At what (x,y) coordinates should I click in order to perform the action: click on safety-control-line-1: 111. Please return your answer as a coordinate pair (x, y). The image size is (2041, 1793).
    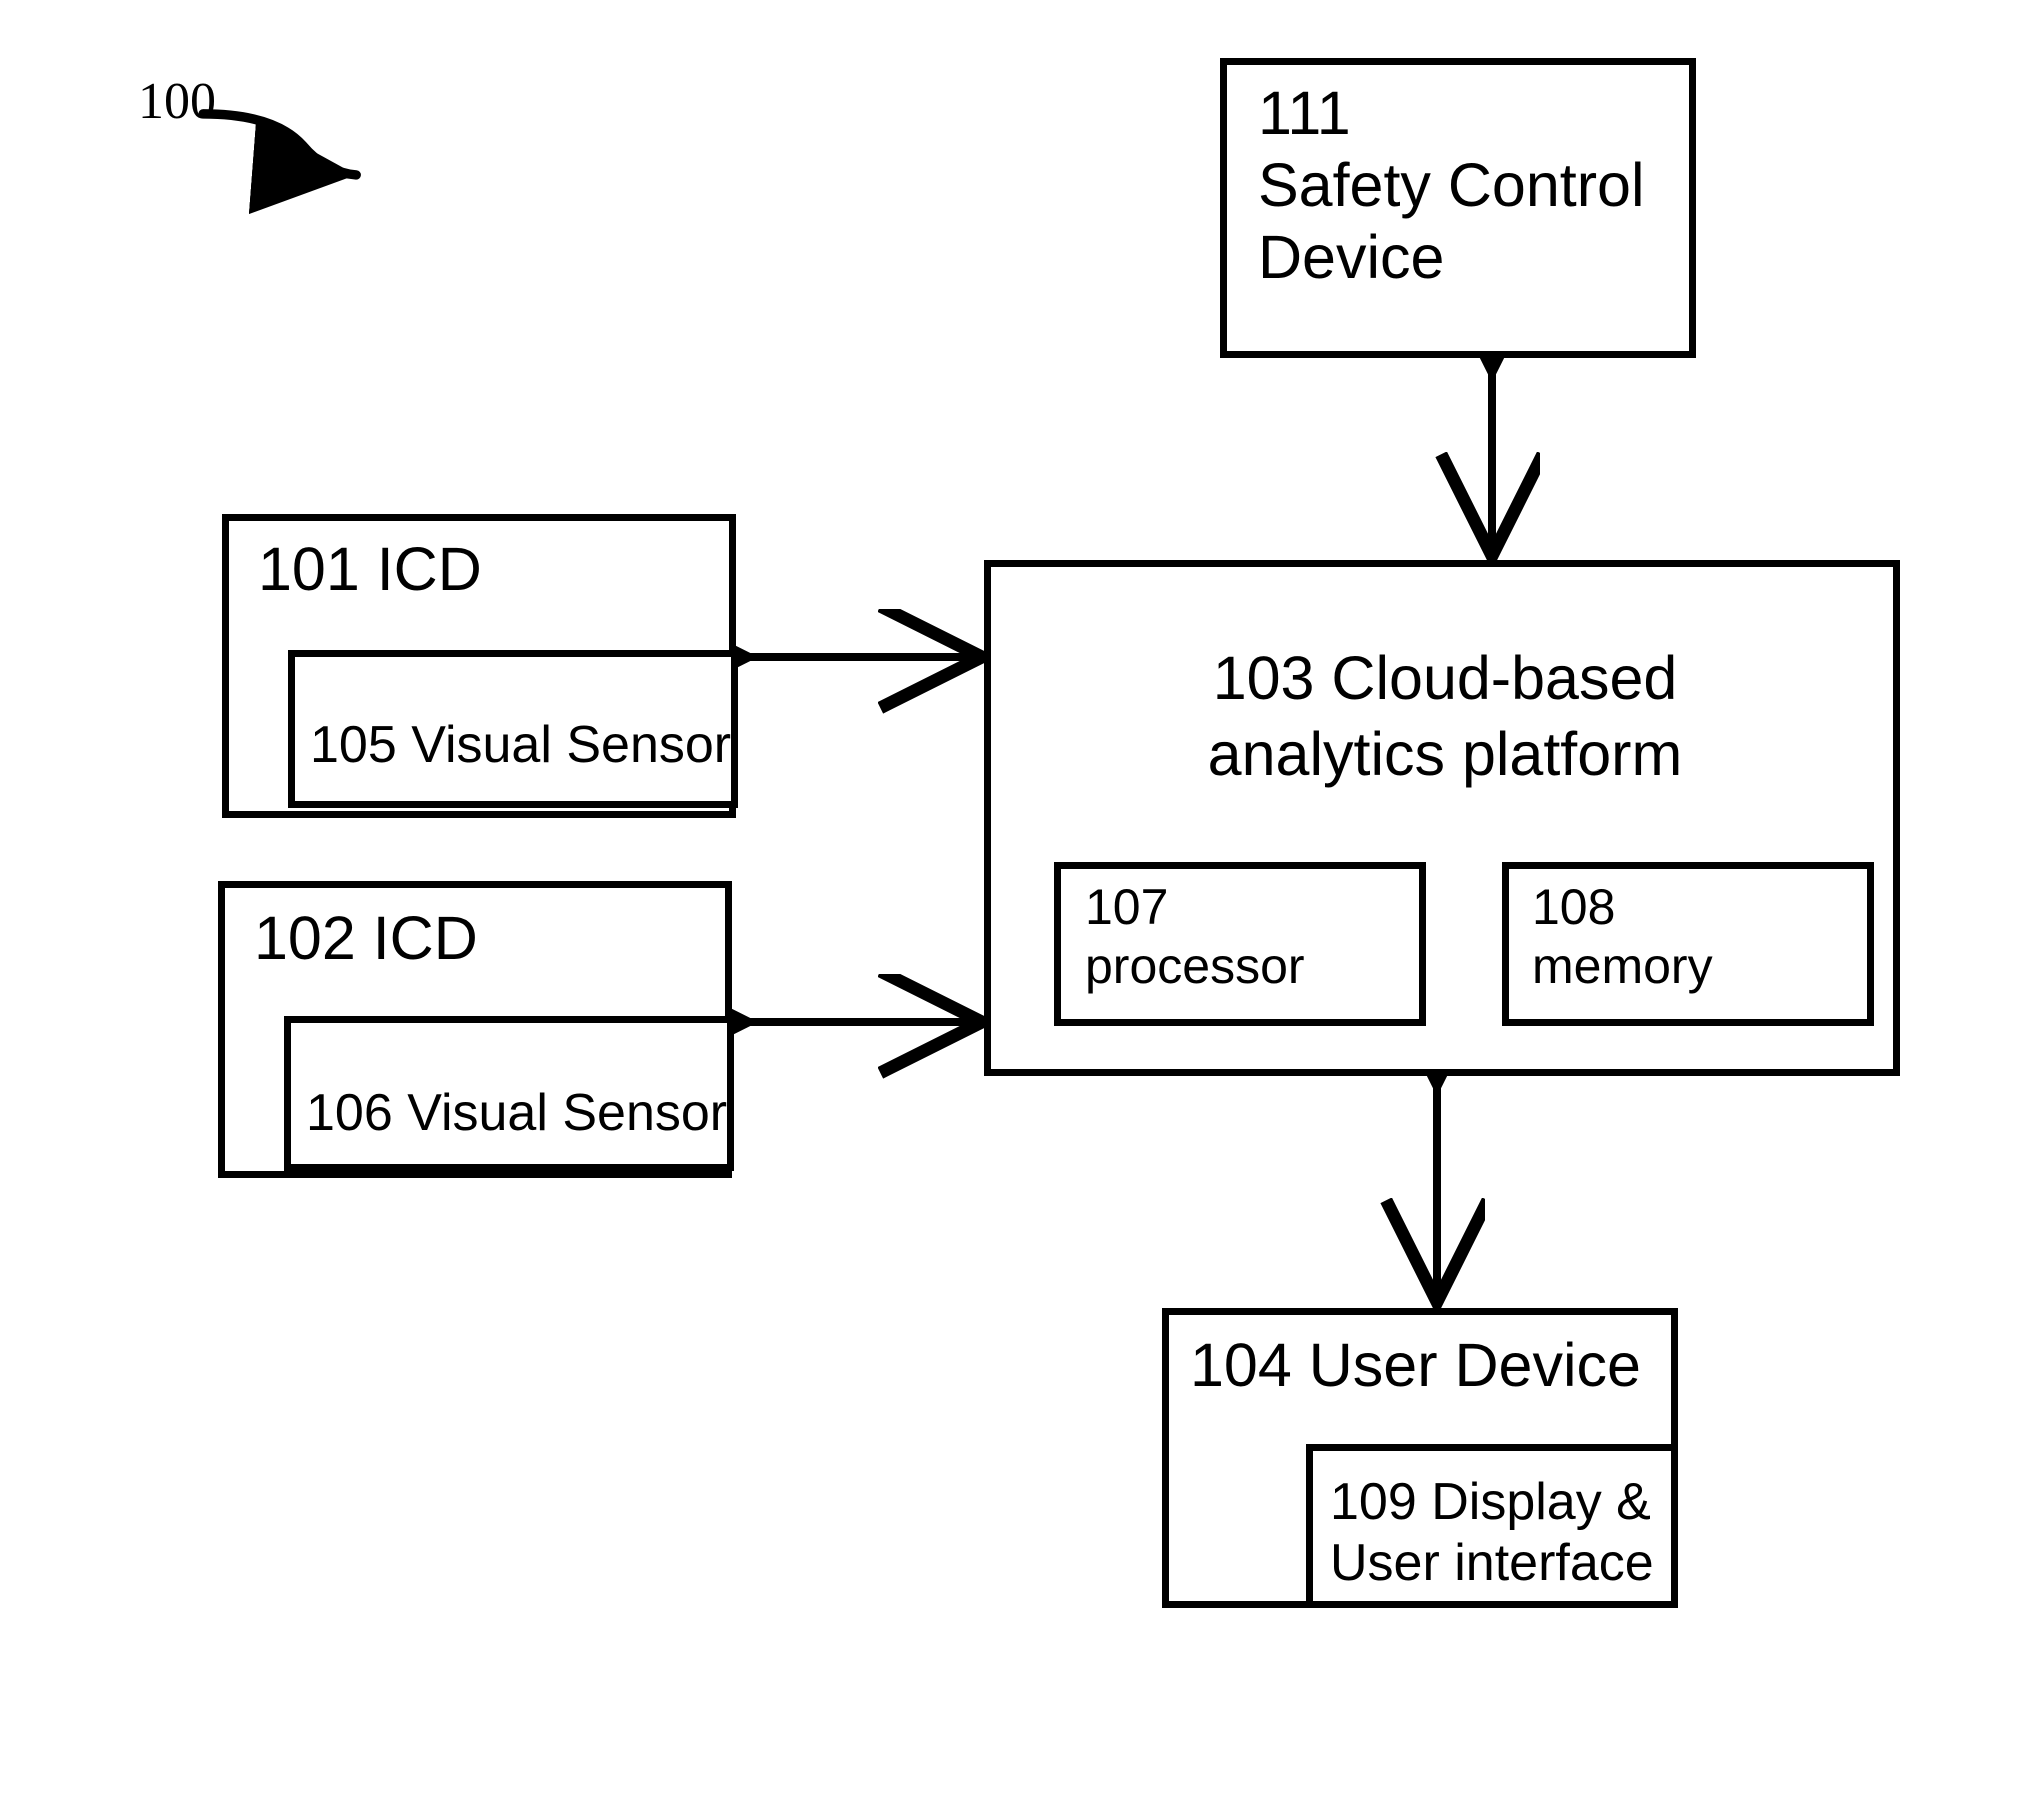
    Looking at the image, I should click on (1304, 113).